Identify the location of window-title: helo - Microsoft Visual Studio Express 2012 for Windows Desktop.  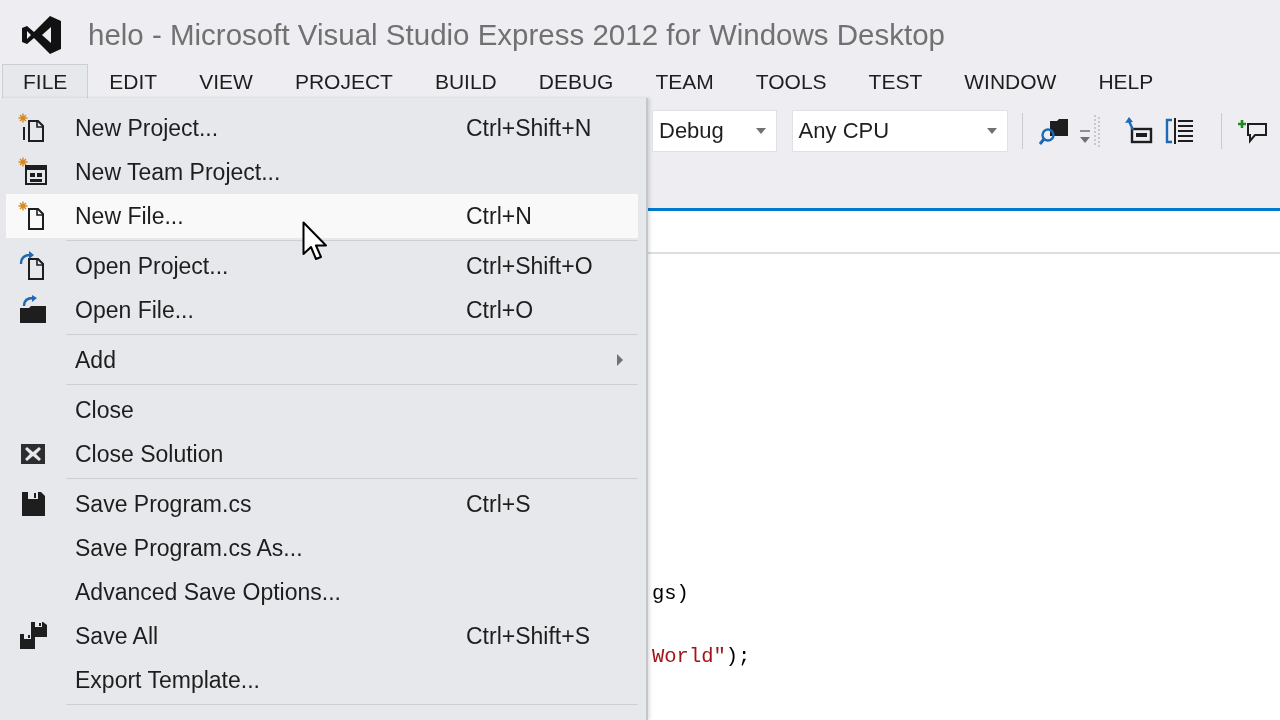
(516, 35).